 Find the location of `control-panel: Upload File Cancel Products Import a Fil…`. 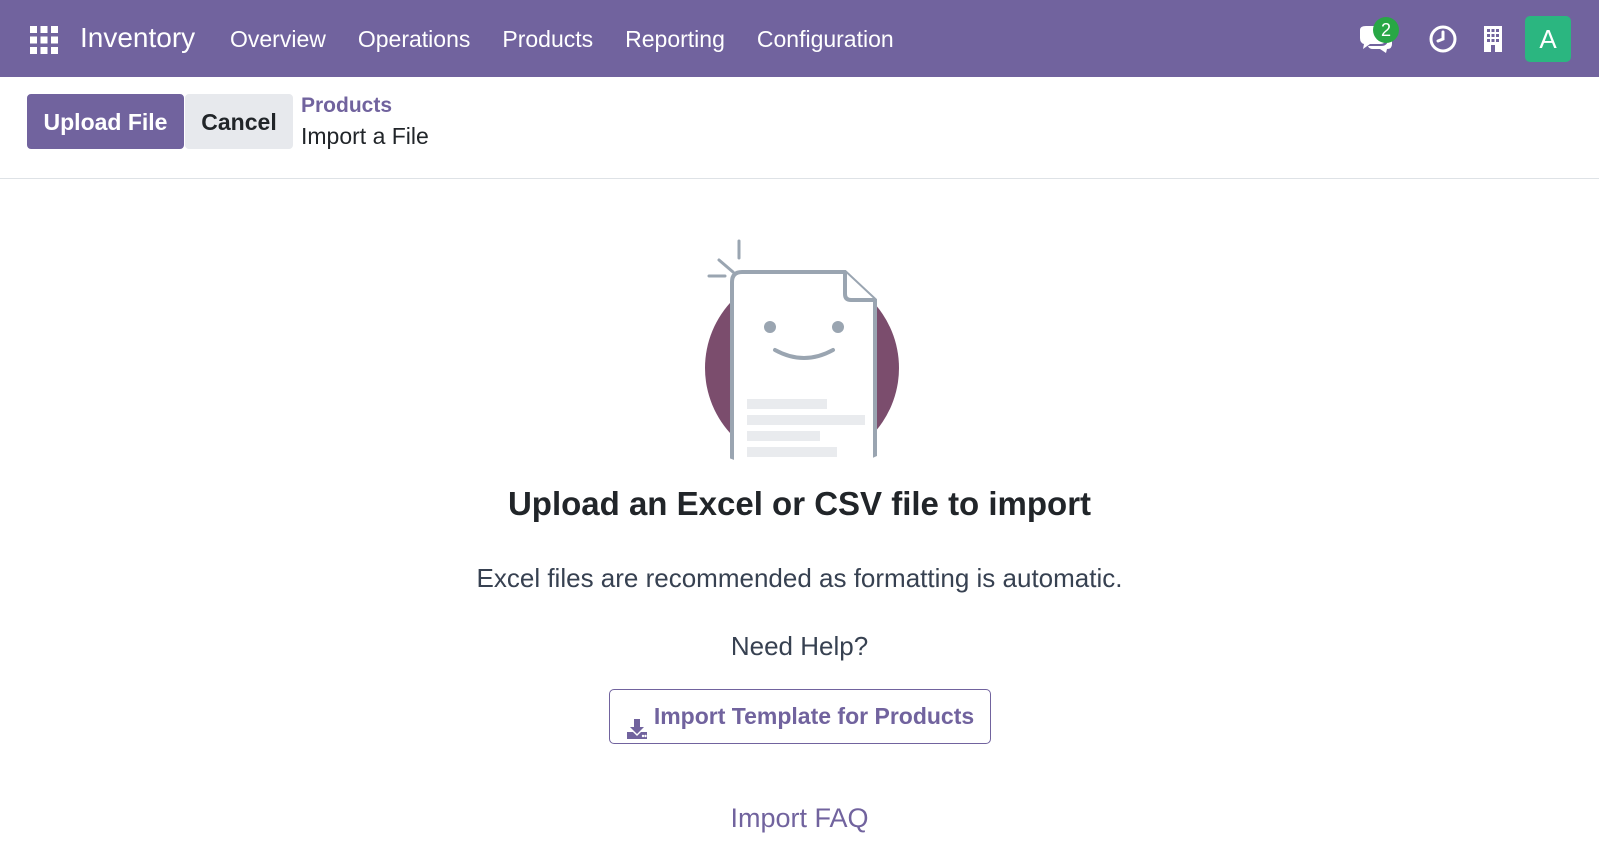

control-panel: Upload File Cancel Products Import a Fil… is located at coordinates (799, 128).